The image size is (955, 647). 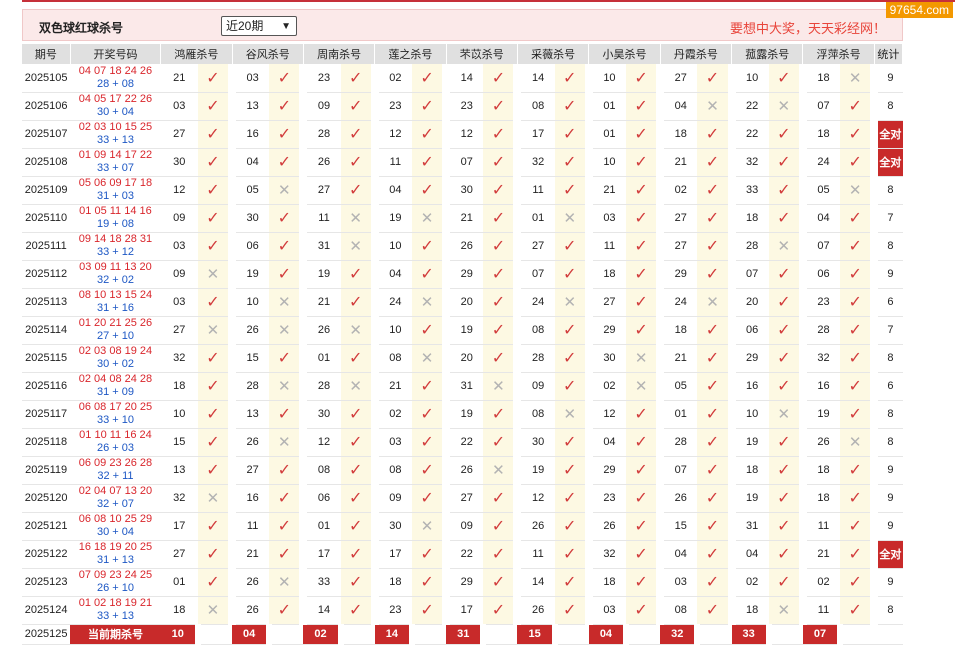 I want to click on red-balls: 04 05 17 22 26, so click(x=115, y=99).